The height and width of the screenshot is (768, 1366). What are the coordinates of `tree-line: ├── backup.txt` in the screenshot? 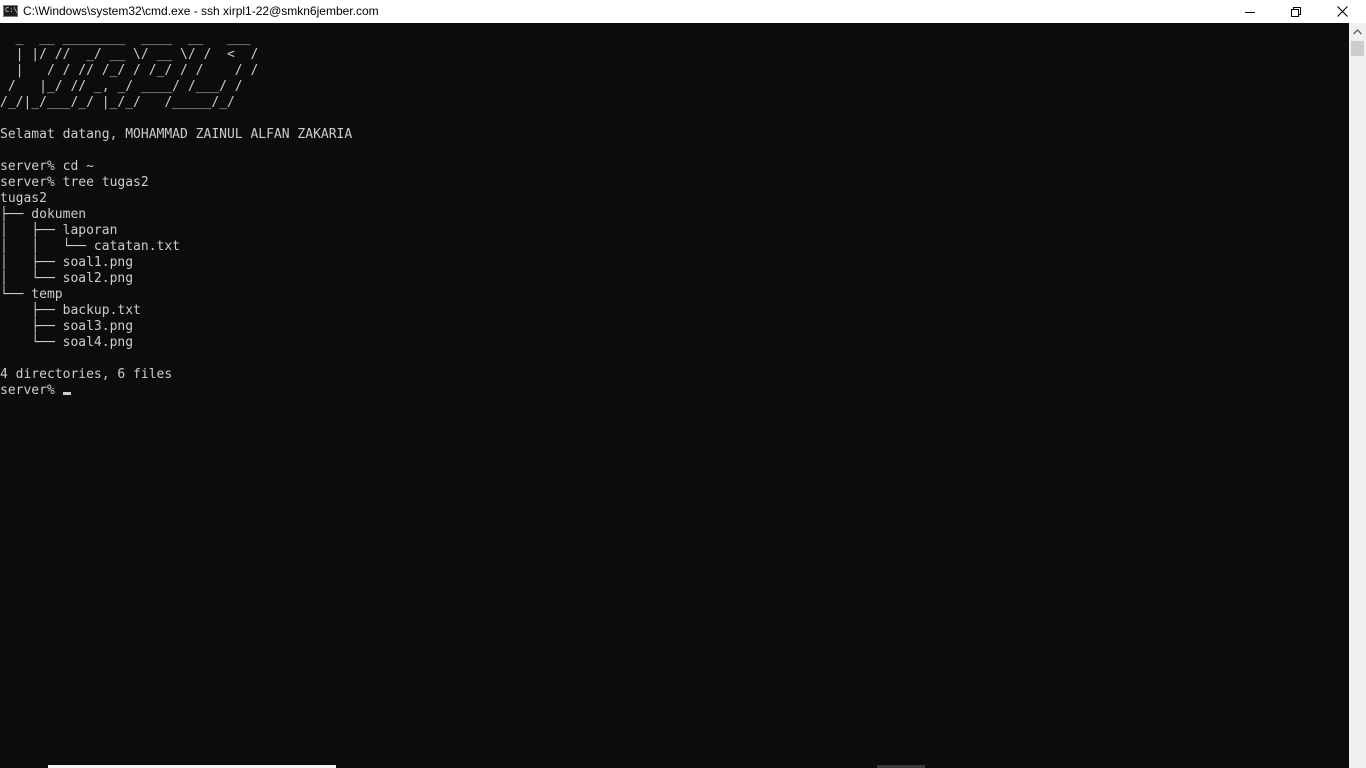 It's located at (70, 310).